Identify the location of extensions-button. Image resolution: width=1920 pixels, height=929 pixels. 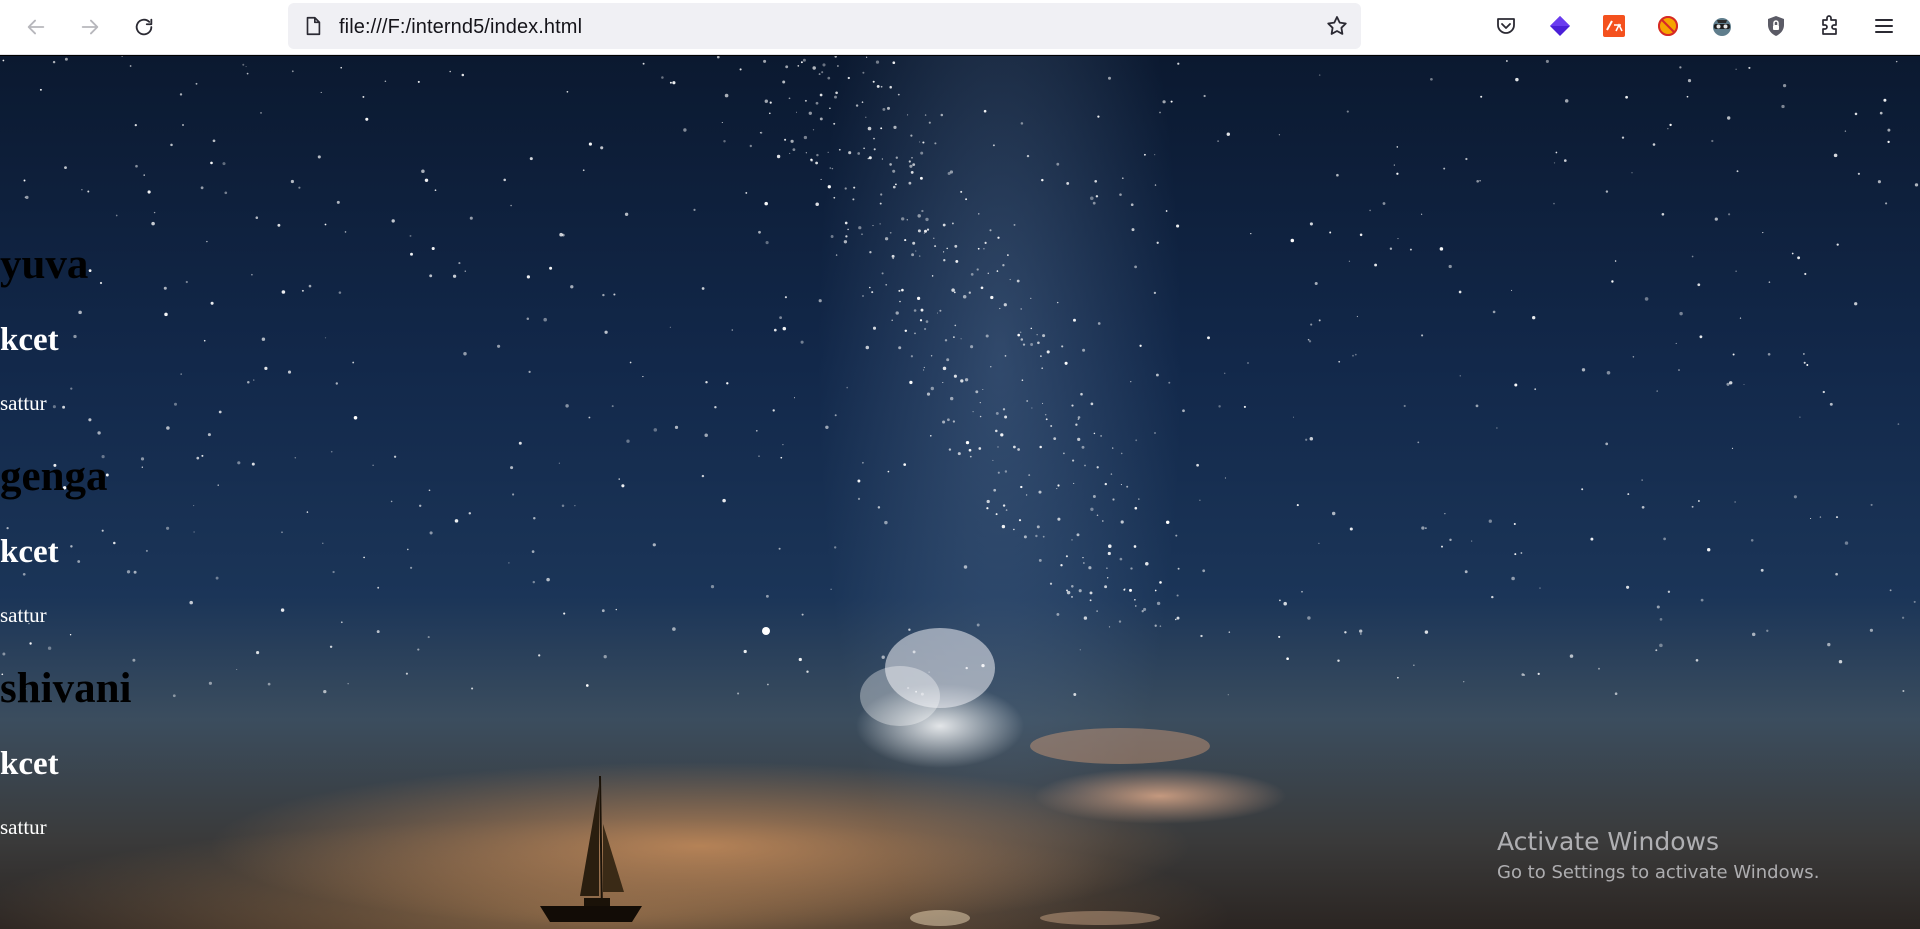
(1830, 26).